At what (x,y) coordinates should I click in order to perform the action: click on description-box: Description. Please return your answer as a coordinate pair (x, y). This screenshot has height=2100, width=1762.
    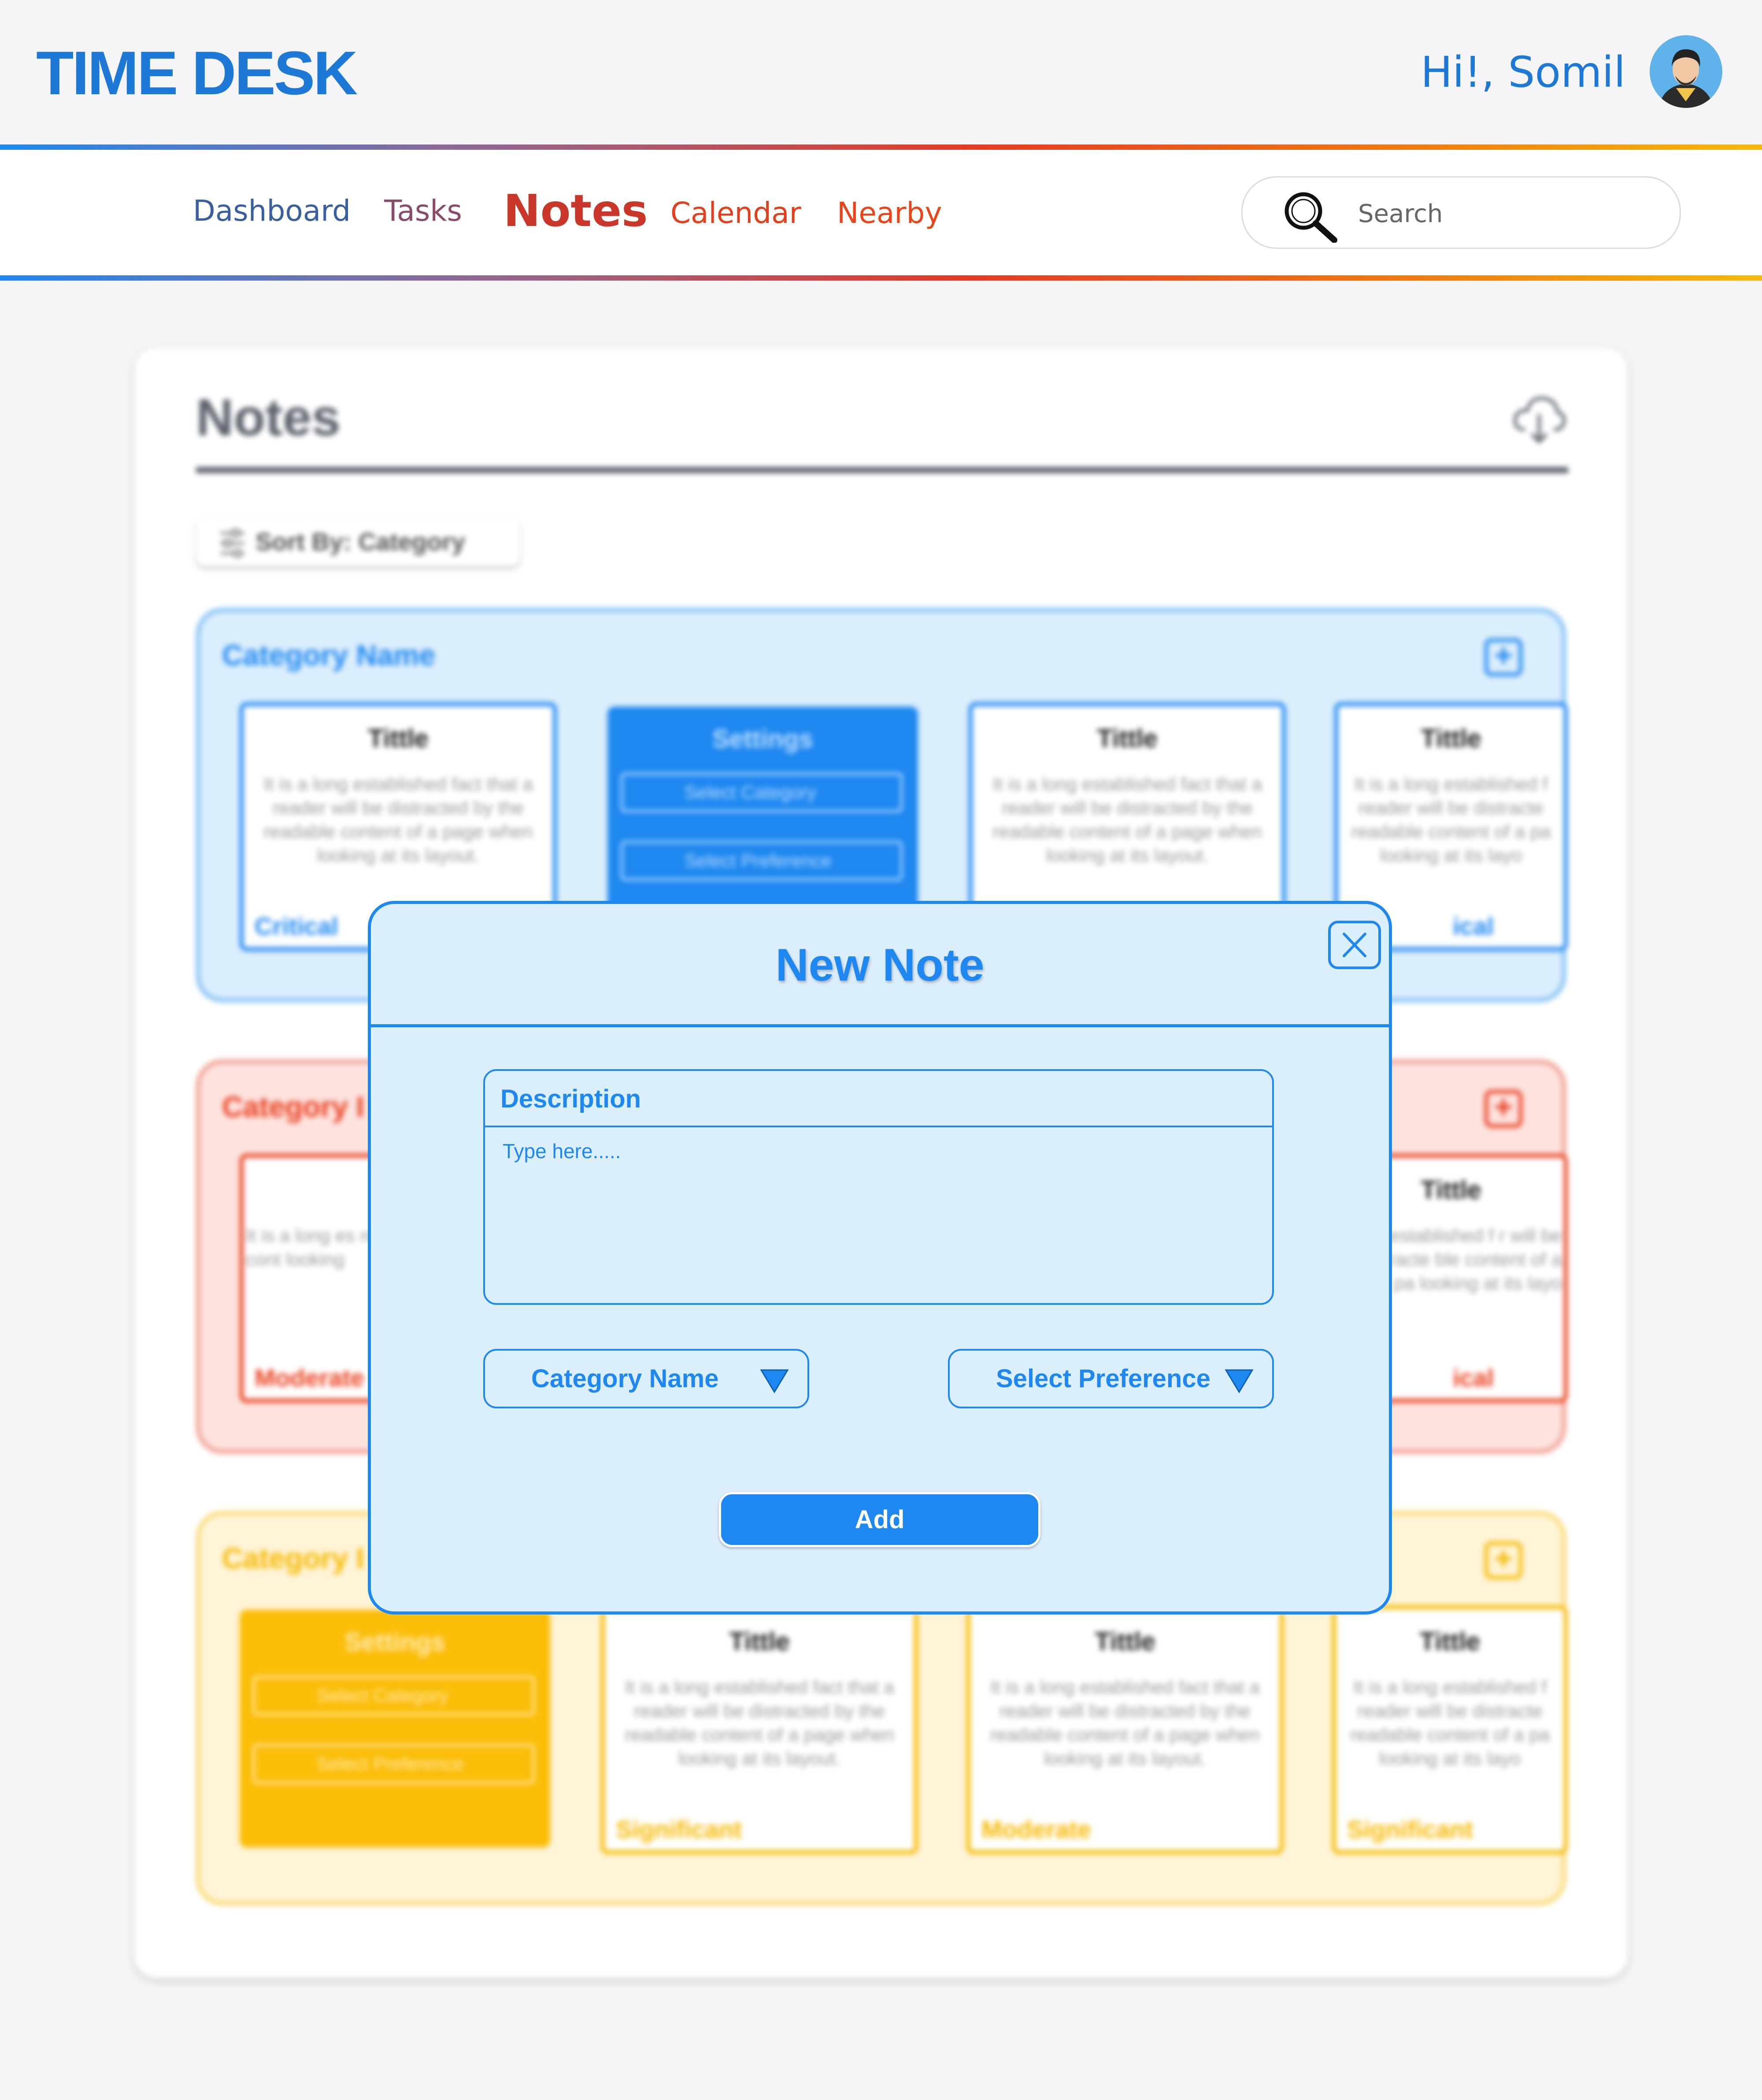
    Looking at the image, I should click on (878, 1187).